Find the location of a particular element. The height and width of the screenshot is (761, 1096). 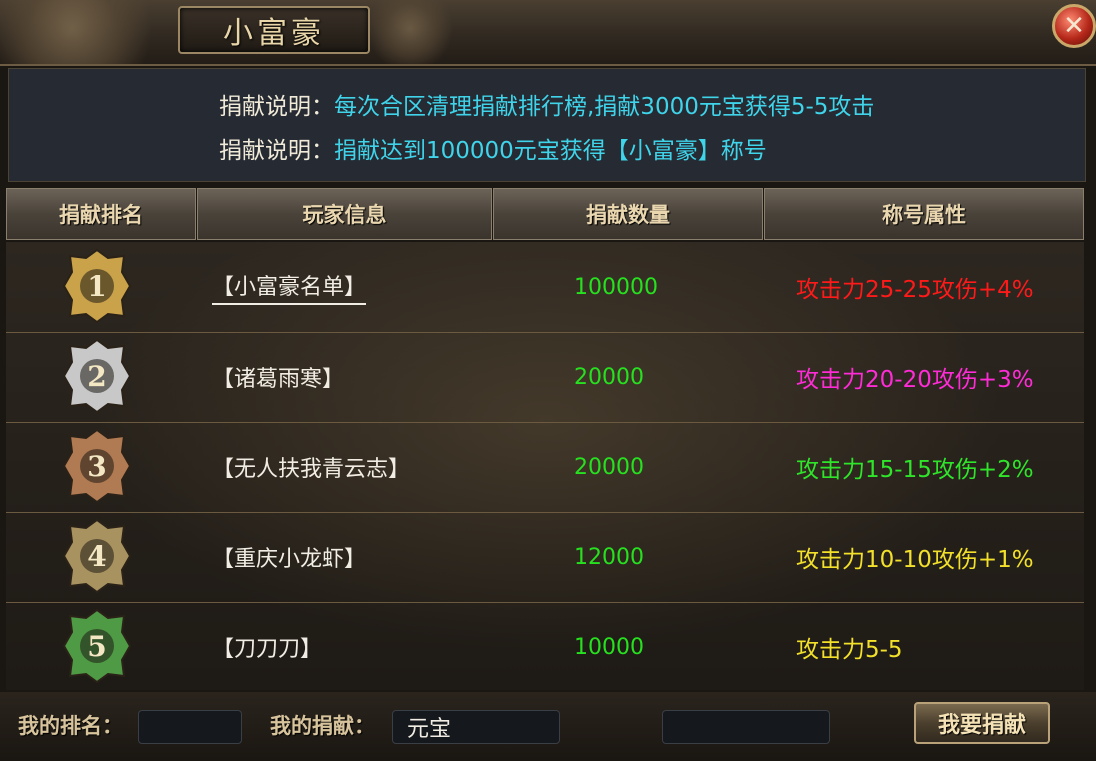

player-name: 【重庆小龙虾】 is located at coordinates (289, 557).